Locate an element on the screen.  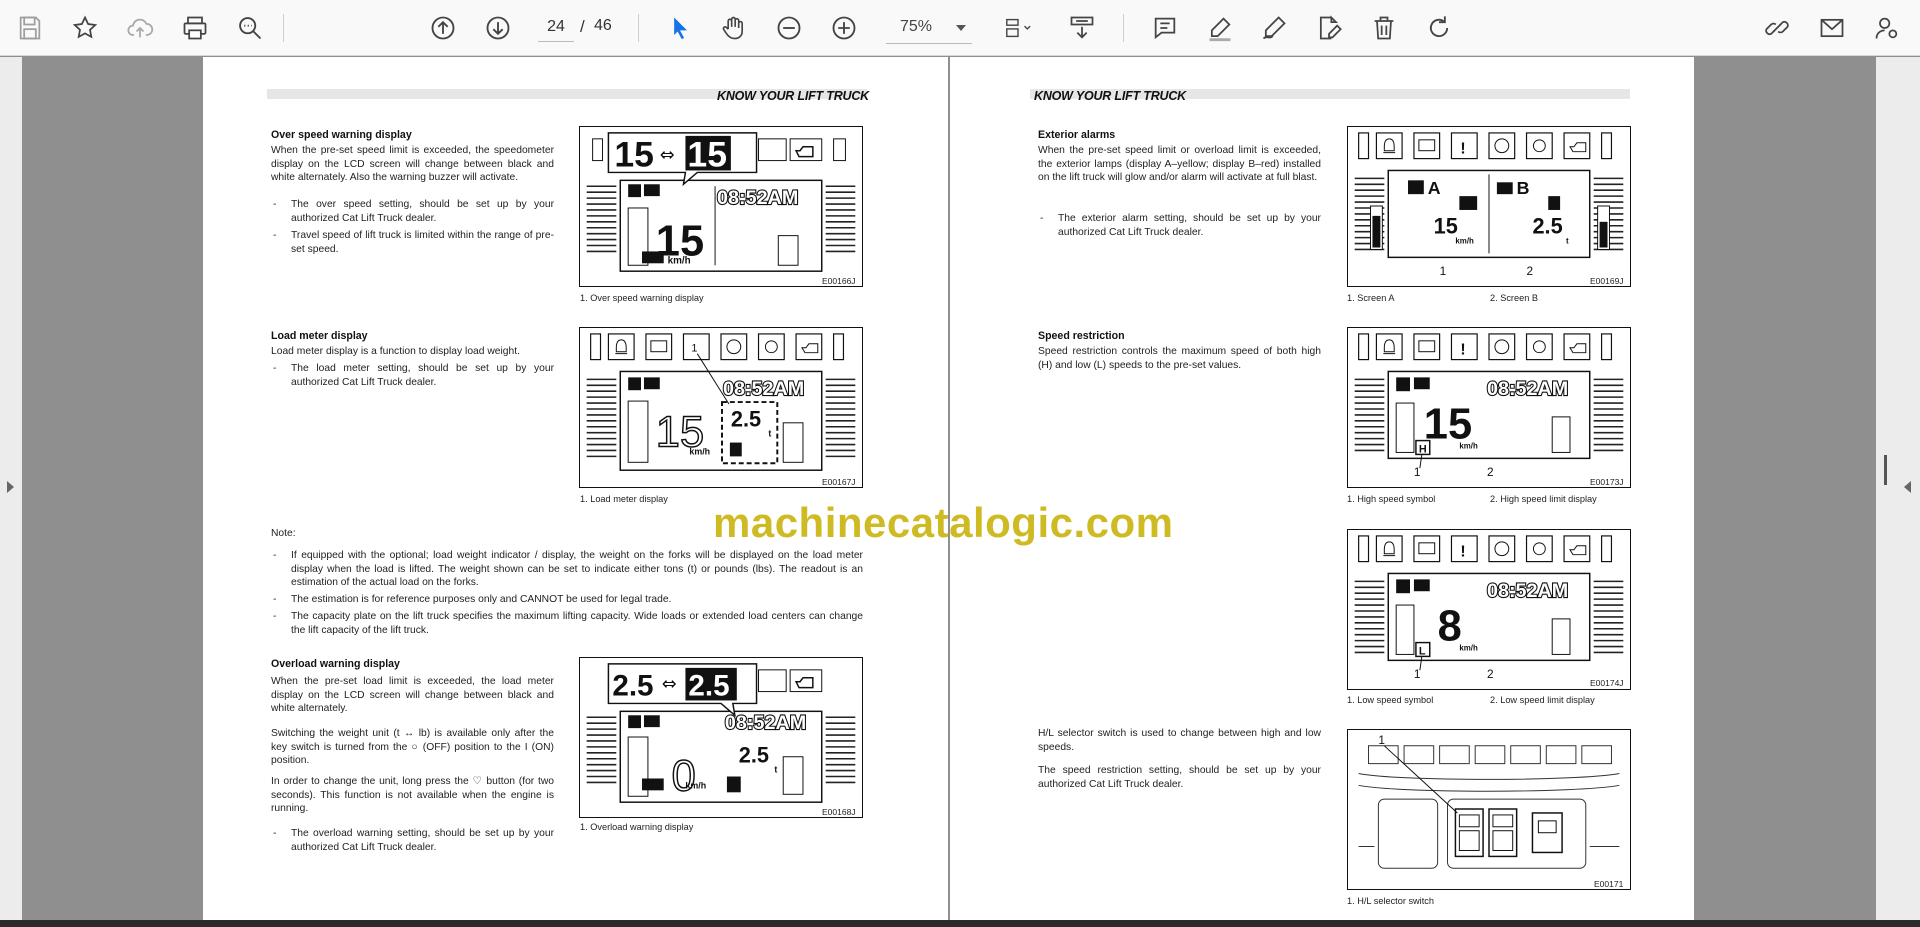
extract-icon is located at coordinates (1082, 28).